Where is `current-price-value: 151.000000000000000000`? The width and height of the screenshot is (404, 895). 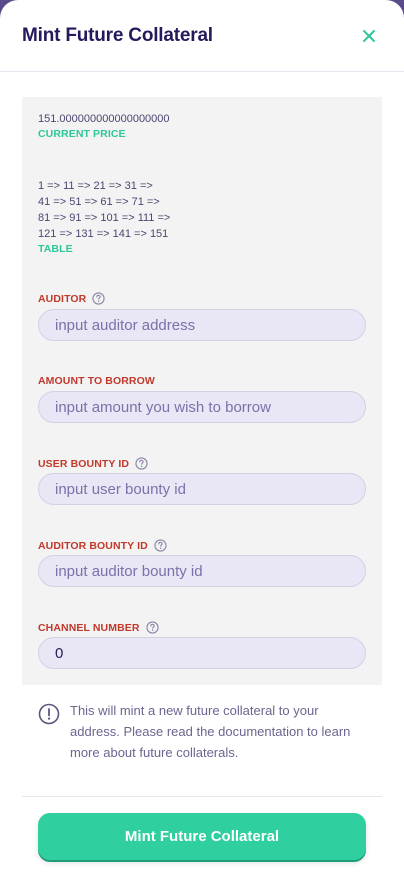
current-price-value: 151.000000000000000000 is located at coordinates (104, 119).